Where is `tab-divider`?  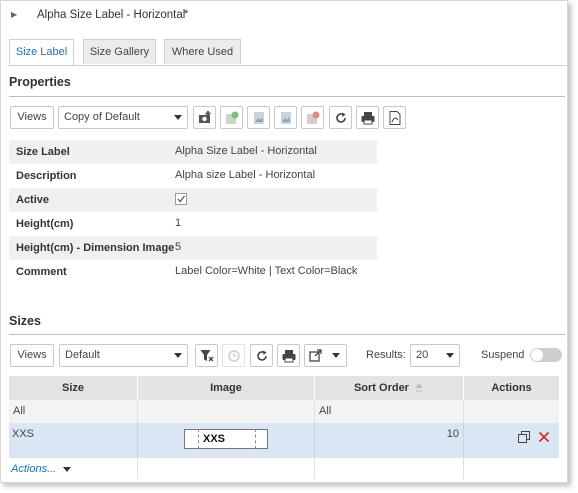
tab-divider is located at coordinates (288, 65).